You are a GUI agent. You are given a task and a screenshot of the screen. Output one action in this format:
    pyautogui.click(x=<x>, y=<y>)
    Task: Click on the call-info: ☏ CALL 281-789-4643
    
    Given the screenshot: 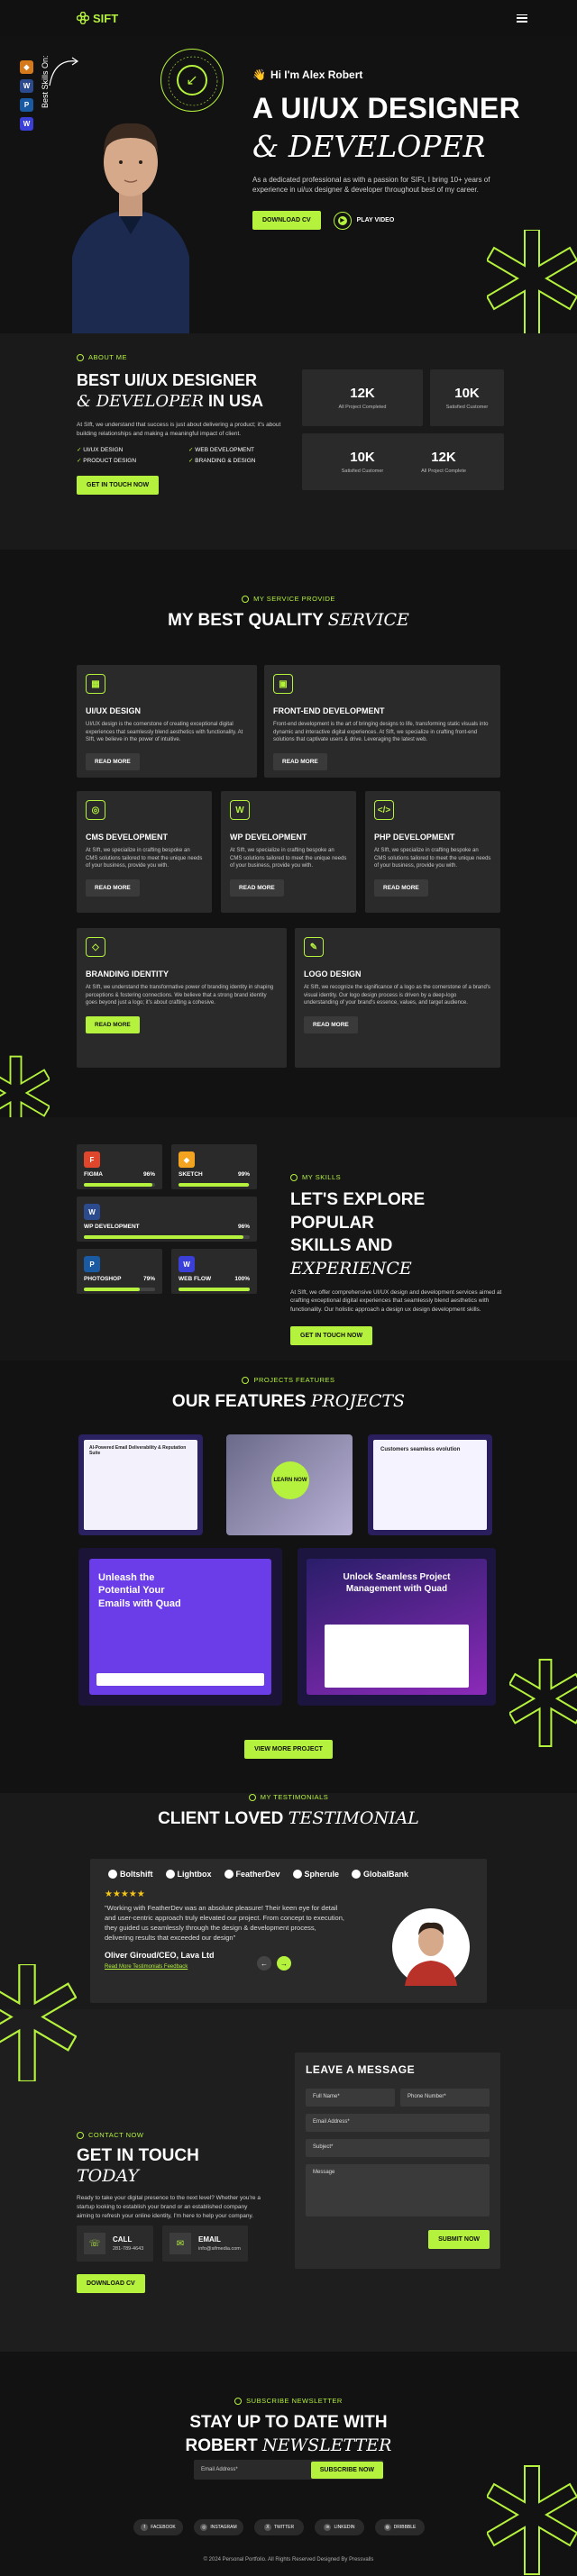 What is the action you would take?
    pyautogui.click(x=115, y=2244)
    